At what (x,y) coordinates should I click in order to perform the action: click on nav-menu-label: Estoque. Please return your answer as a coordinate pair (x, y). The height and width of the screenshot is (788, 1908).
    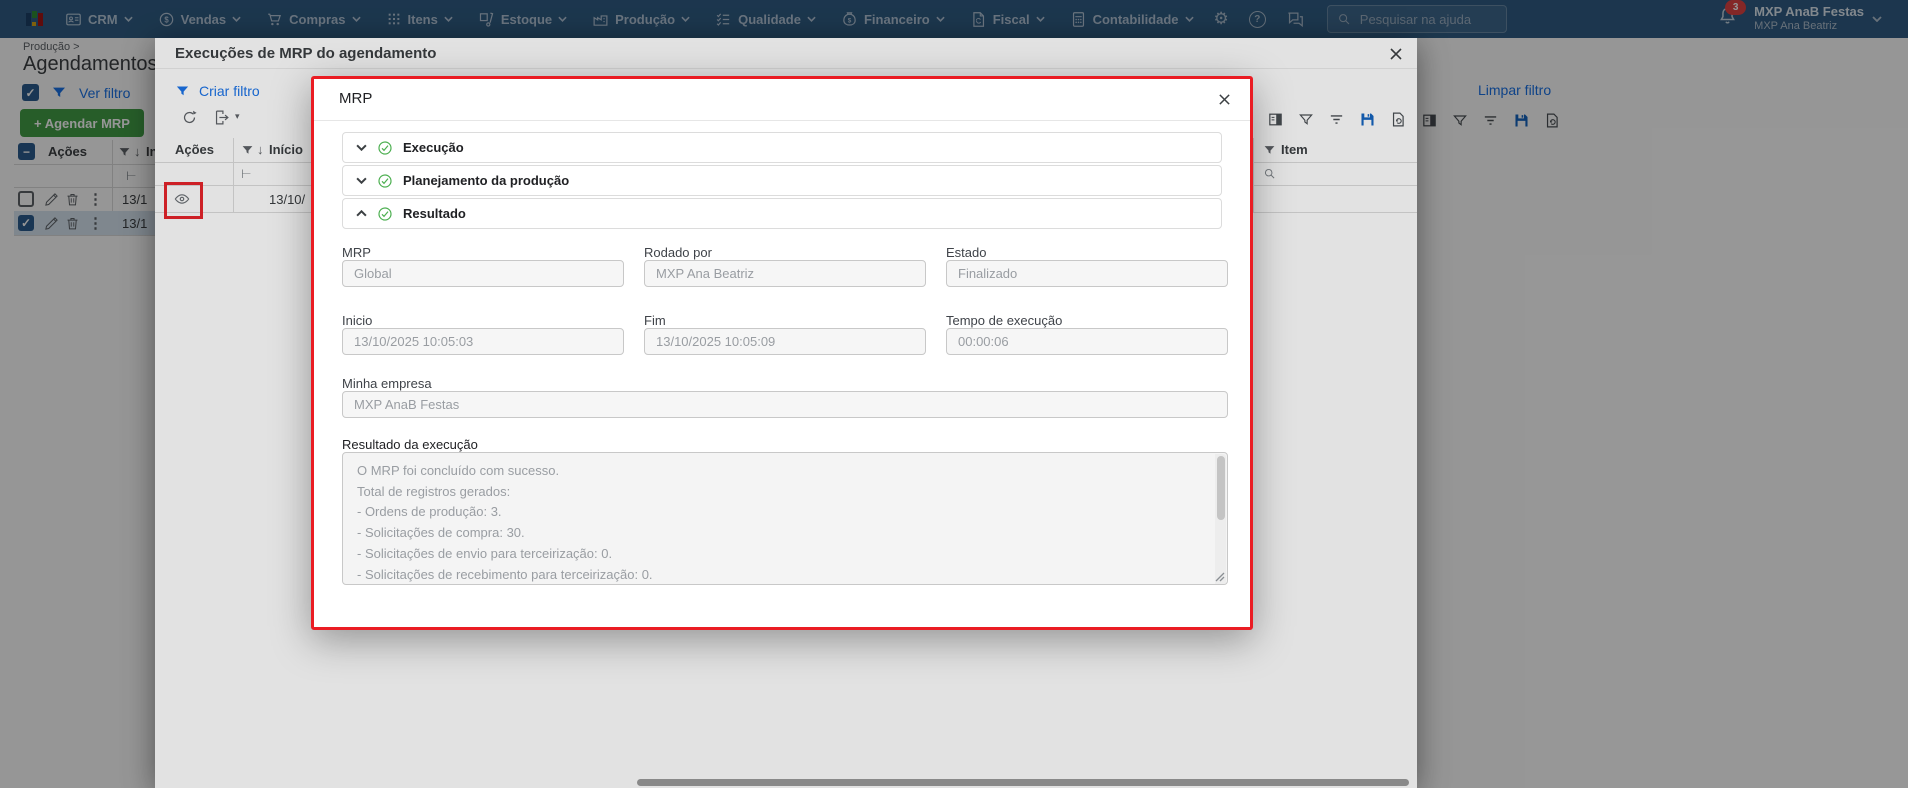
    Looking at the image, I should click on (526, 19).